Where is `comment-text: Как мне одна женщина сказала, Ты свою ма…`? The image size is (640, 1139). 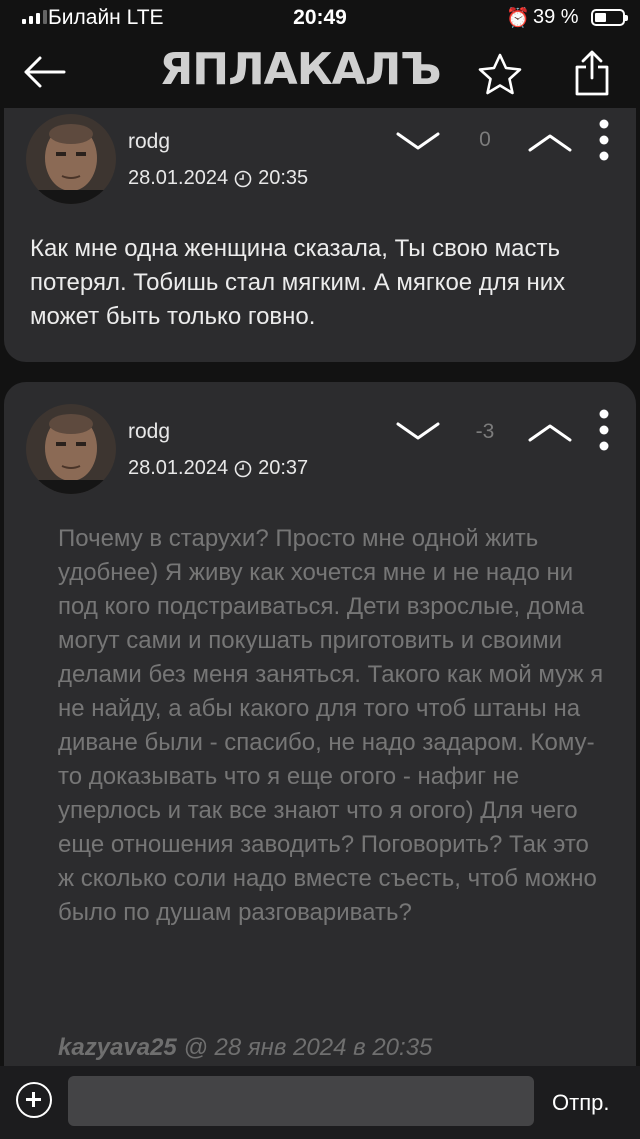 comment-text: Как мне одна женщина сказала, Ты свою ма… is located at coordinates (298, 282).